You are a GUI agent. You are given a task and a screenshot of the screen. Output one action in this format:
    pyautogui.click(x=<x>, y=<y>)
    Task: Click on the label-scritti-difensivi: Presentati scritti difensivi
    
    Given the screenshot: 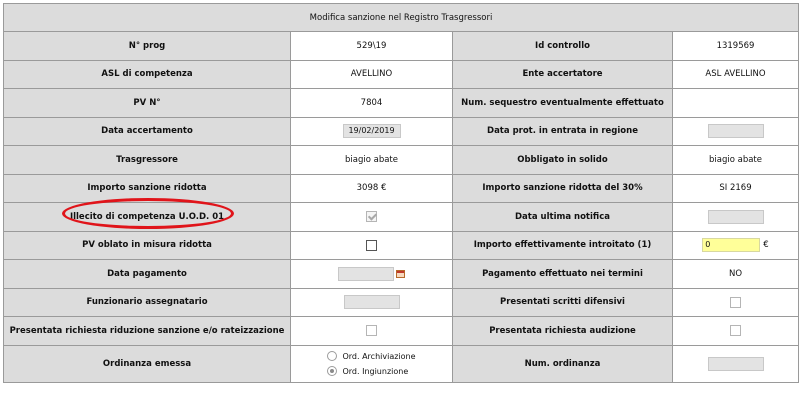 What is the action you would take?
    pyautogui.click(x=562, y=302)
    